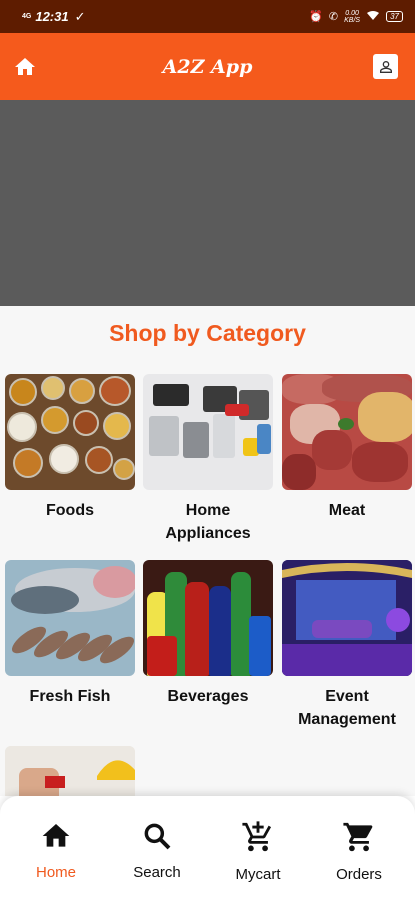  What do you see at coordinates (207, 16) in the screenshot?
I see `status-bar: 4G 12:31 ✓ ⏰ ✆ 0.00 KB/S 37` at bounding box center [207, 16].